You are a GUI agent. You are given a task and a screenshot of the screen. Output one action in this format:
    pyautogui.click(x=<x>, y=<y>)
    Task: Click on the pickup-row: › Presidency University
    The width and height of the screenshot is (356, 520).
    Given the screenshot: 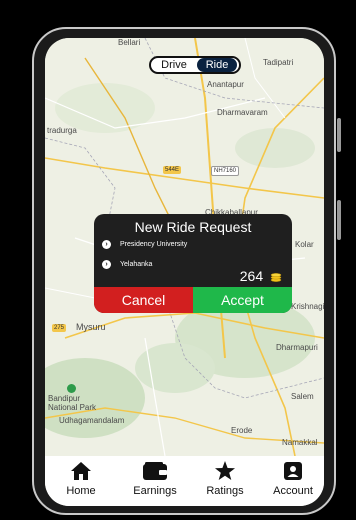 What is the action you would take?
    pyautogui.click(x=144, y=245)
    